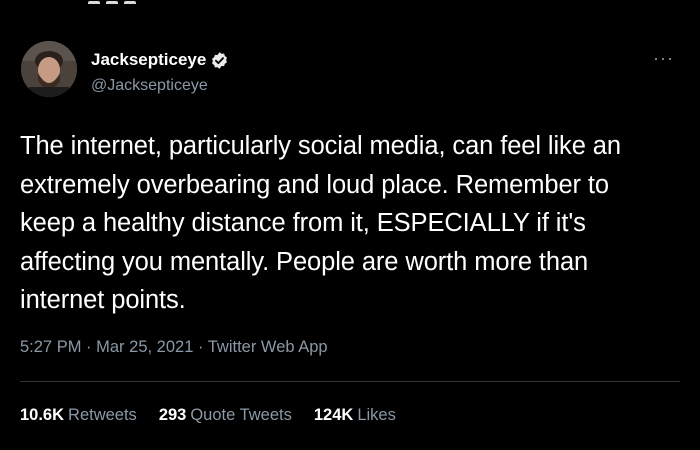 Image resolution: width=700 pixels, height=450 pixels. I want to click on retweets-stat: 10.6K Retweets, so click(78, 415).